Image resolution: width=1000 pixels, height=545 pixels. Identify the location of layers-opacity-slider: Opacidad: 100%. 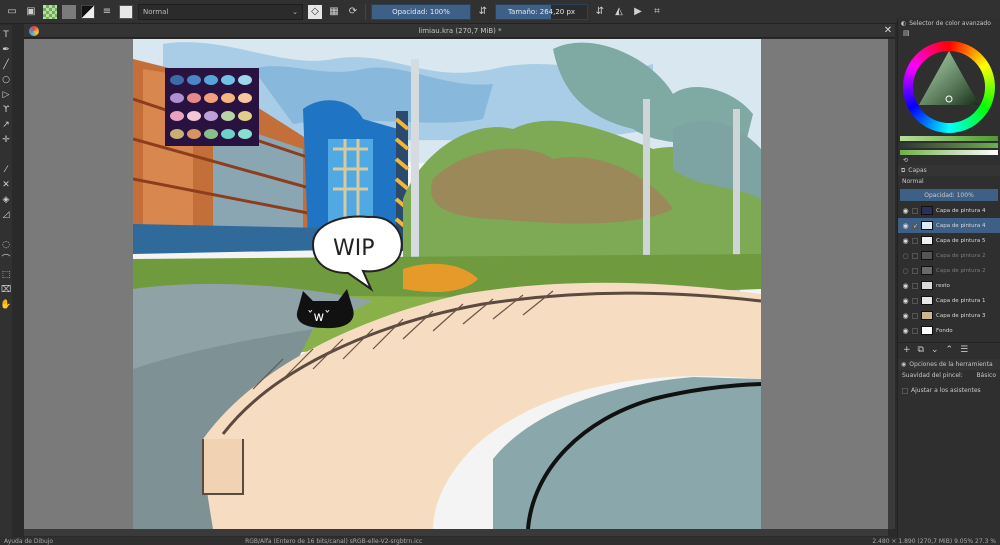
(949, 195).